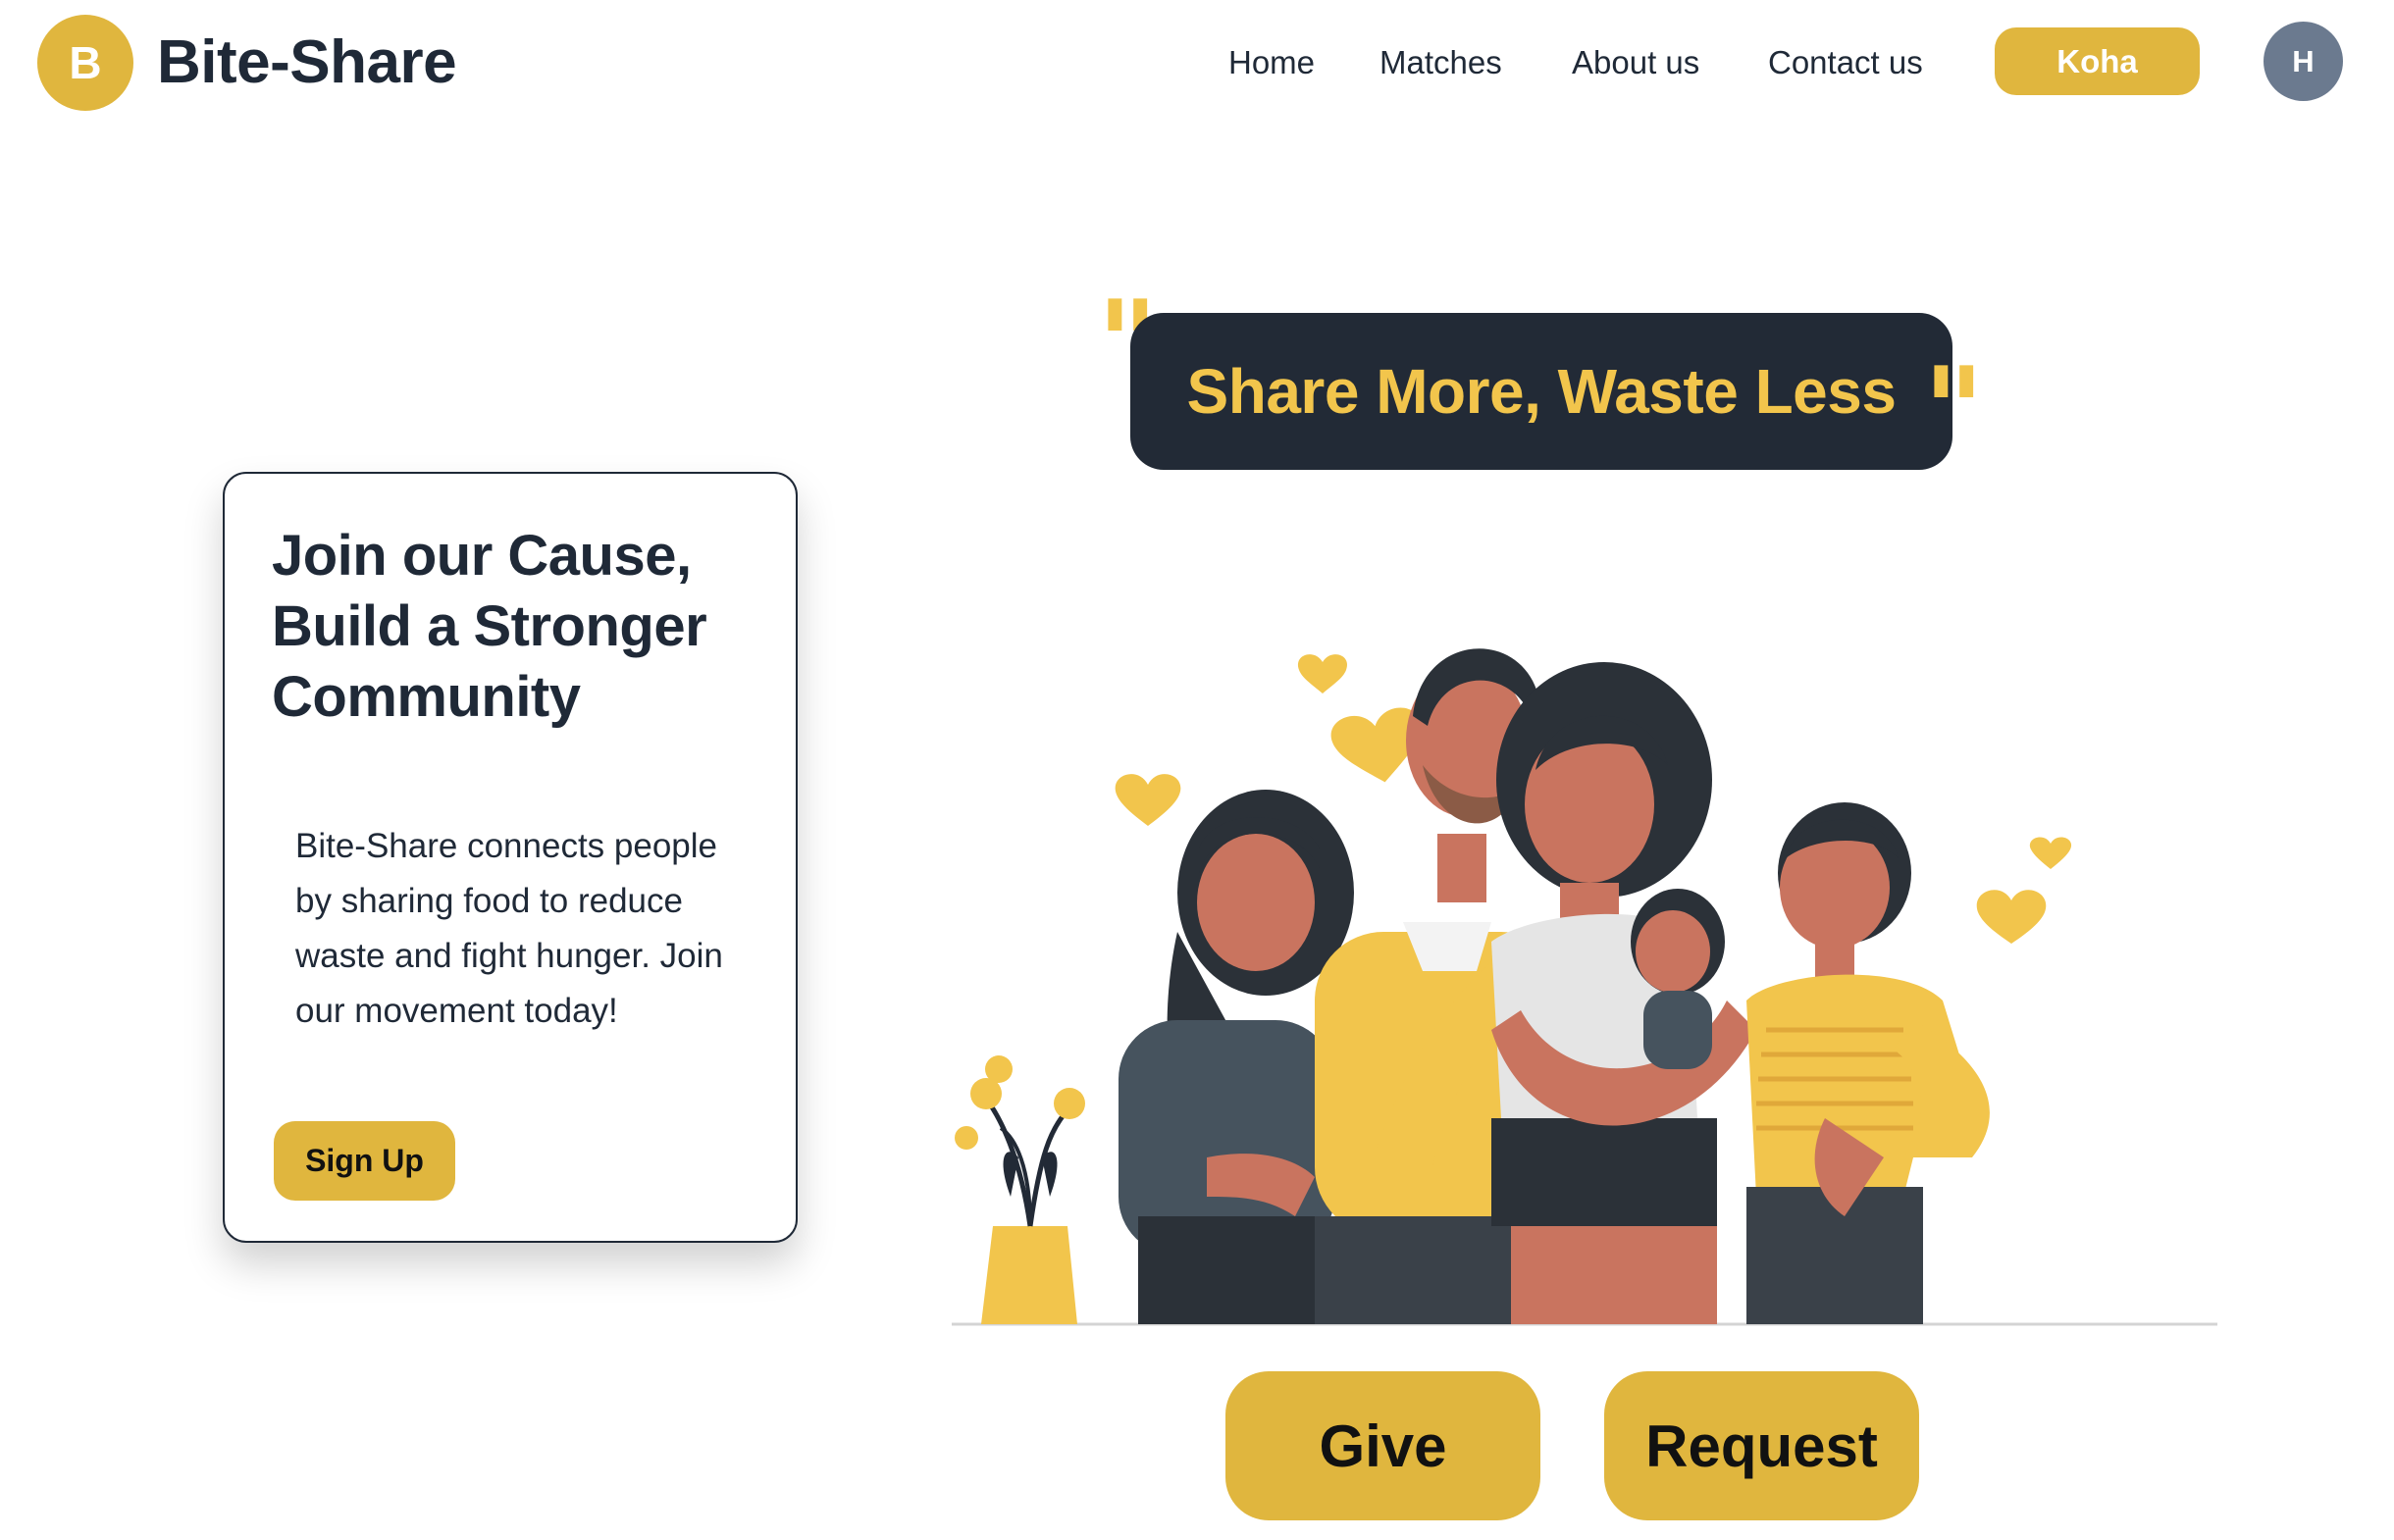 This screenshot has width=2394, height=1540. What do you see at coordinates (1440, 62) in the screenshot?
I see `nav-matches: Matches` at bounding box center [1440, 62].